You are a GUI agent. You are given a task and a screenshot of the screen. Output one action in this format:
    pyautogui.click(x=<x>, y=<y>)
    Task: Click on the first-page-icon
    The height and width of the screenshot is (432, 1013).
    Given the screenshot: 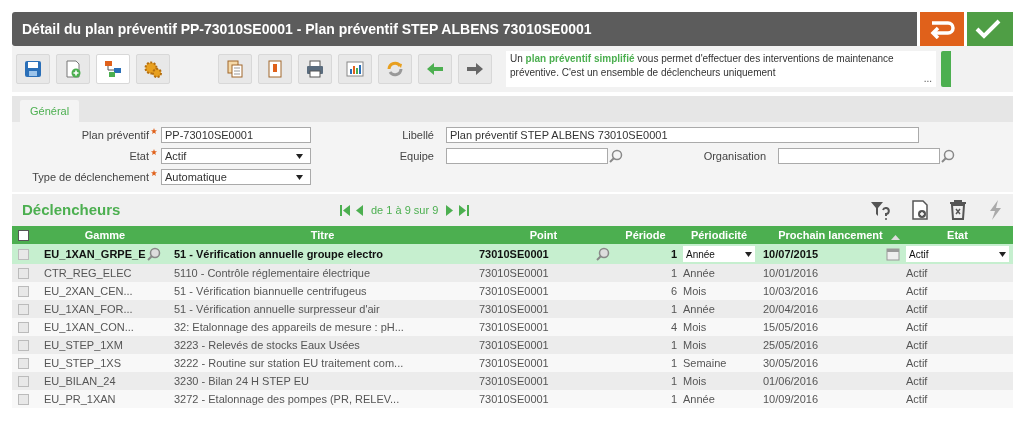 What is the action you would take?
    pyautogui.click(x=345, y=210)
    